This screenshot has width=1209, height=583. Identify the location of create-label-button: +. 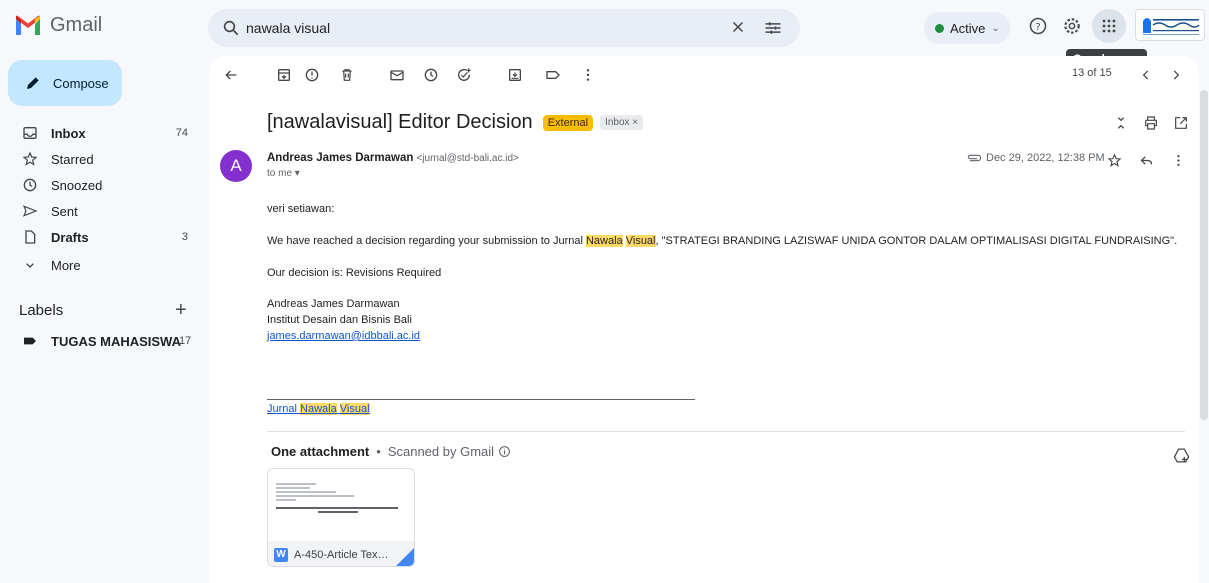
(181, 310).